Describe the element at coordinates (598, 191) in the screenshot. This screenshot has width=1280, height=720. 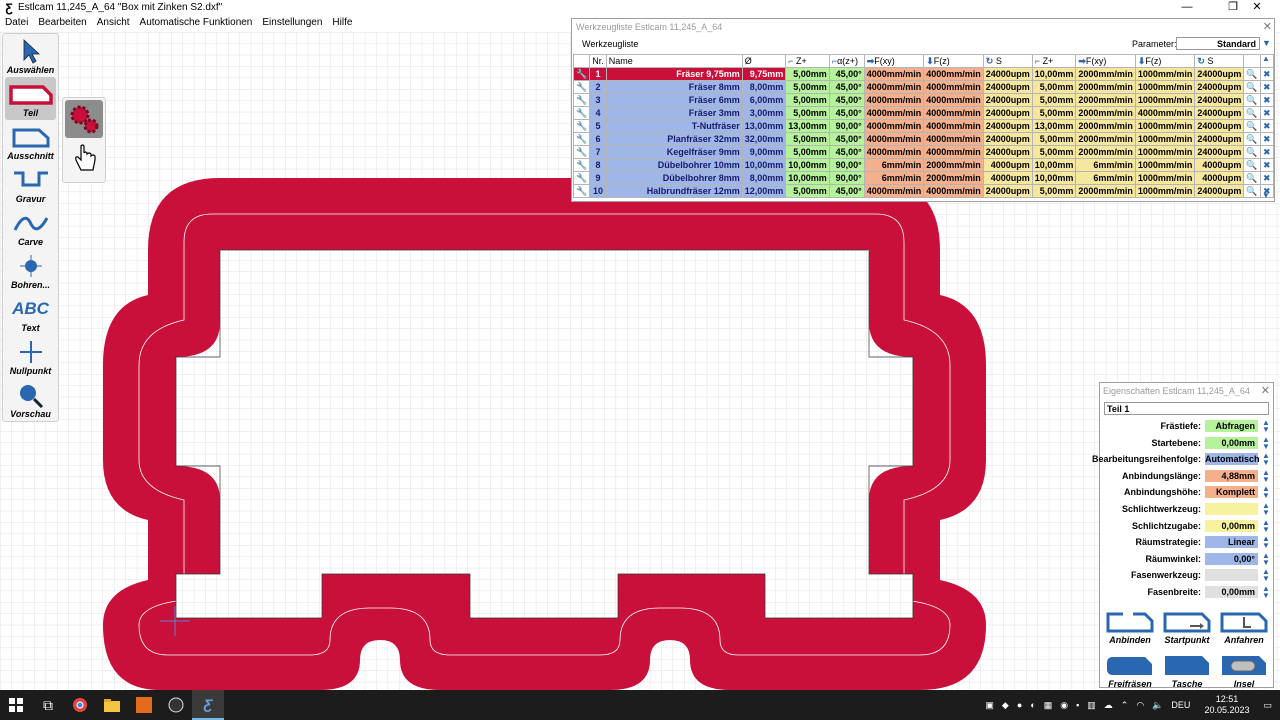
I see `tool-cell: 10` at that location.